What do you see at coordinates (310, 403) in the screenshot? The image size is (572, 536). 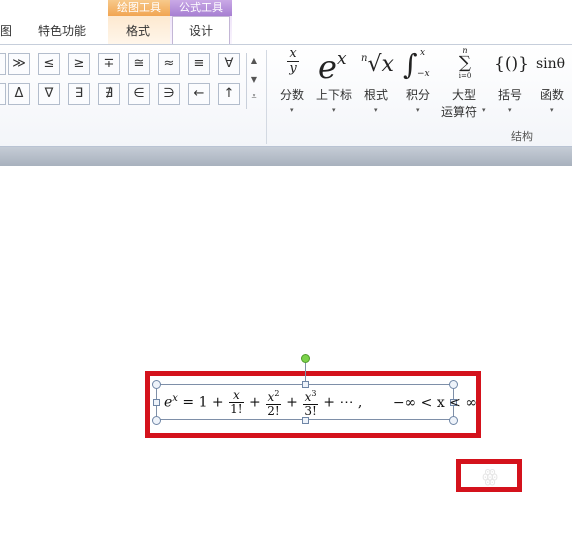 I see `eq-fraction-3: x3 3!` at bounding box center [310, 403].